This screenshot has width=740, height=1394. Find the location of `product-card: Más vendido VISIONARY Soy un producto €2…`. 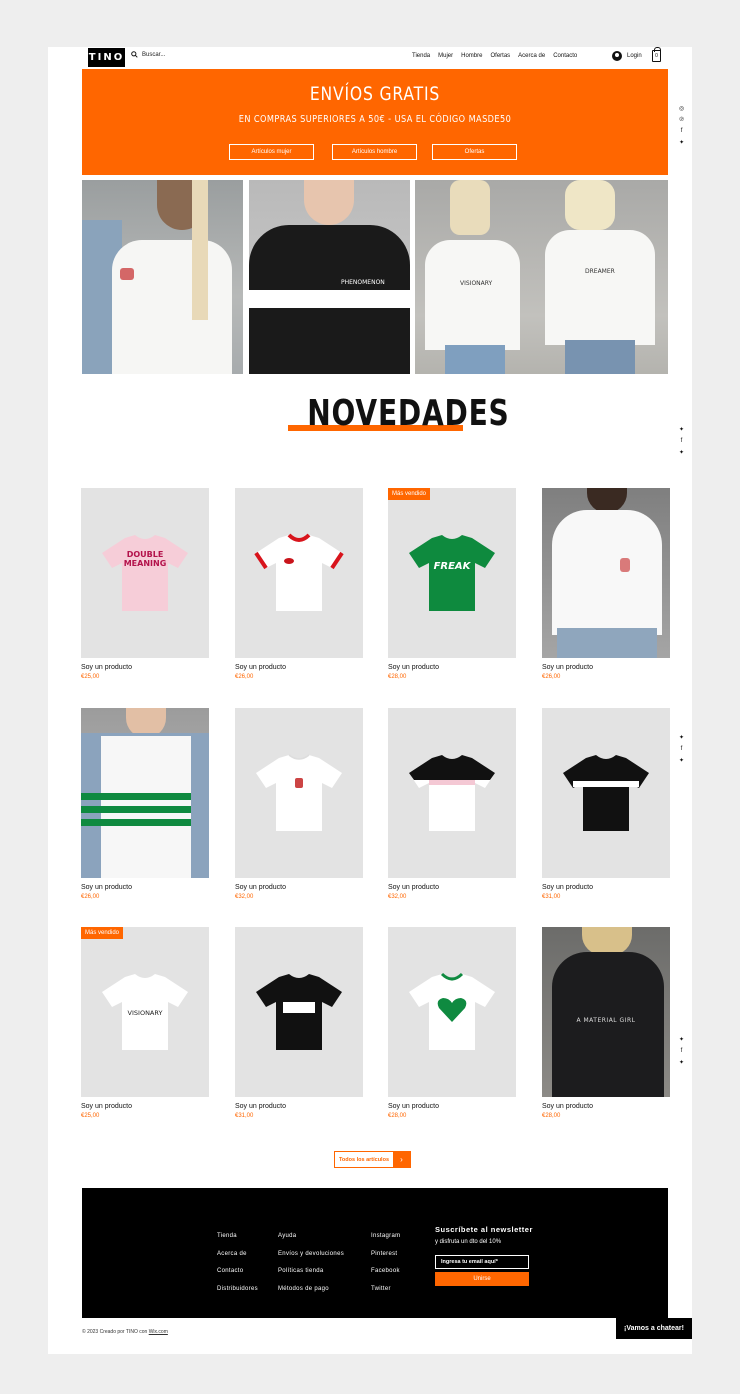

product-card: Más vendido VISIONARY Soy un producto €2… is located at coordinates (145, 1023).